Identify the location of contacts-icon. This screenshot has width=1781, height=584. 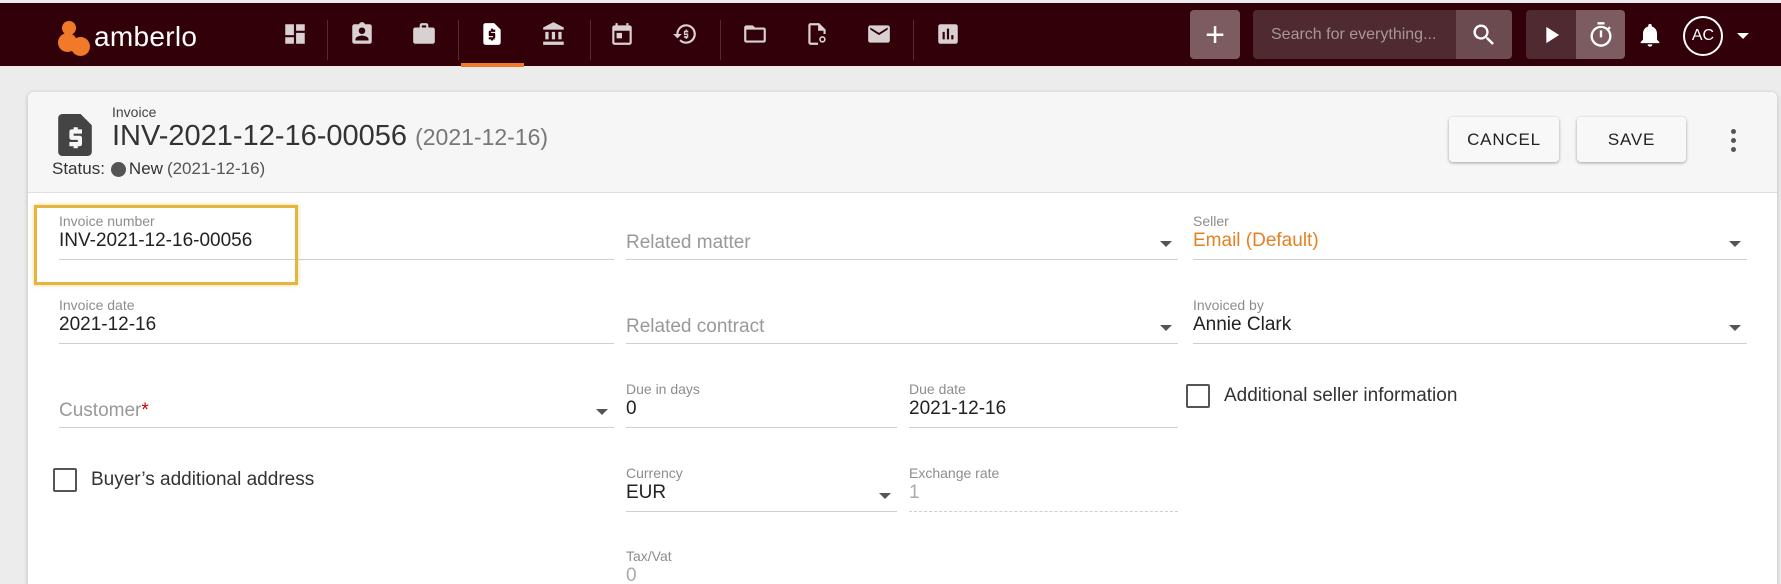
(362, 33).